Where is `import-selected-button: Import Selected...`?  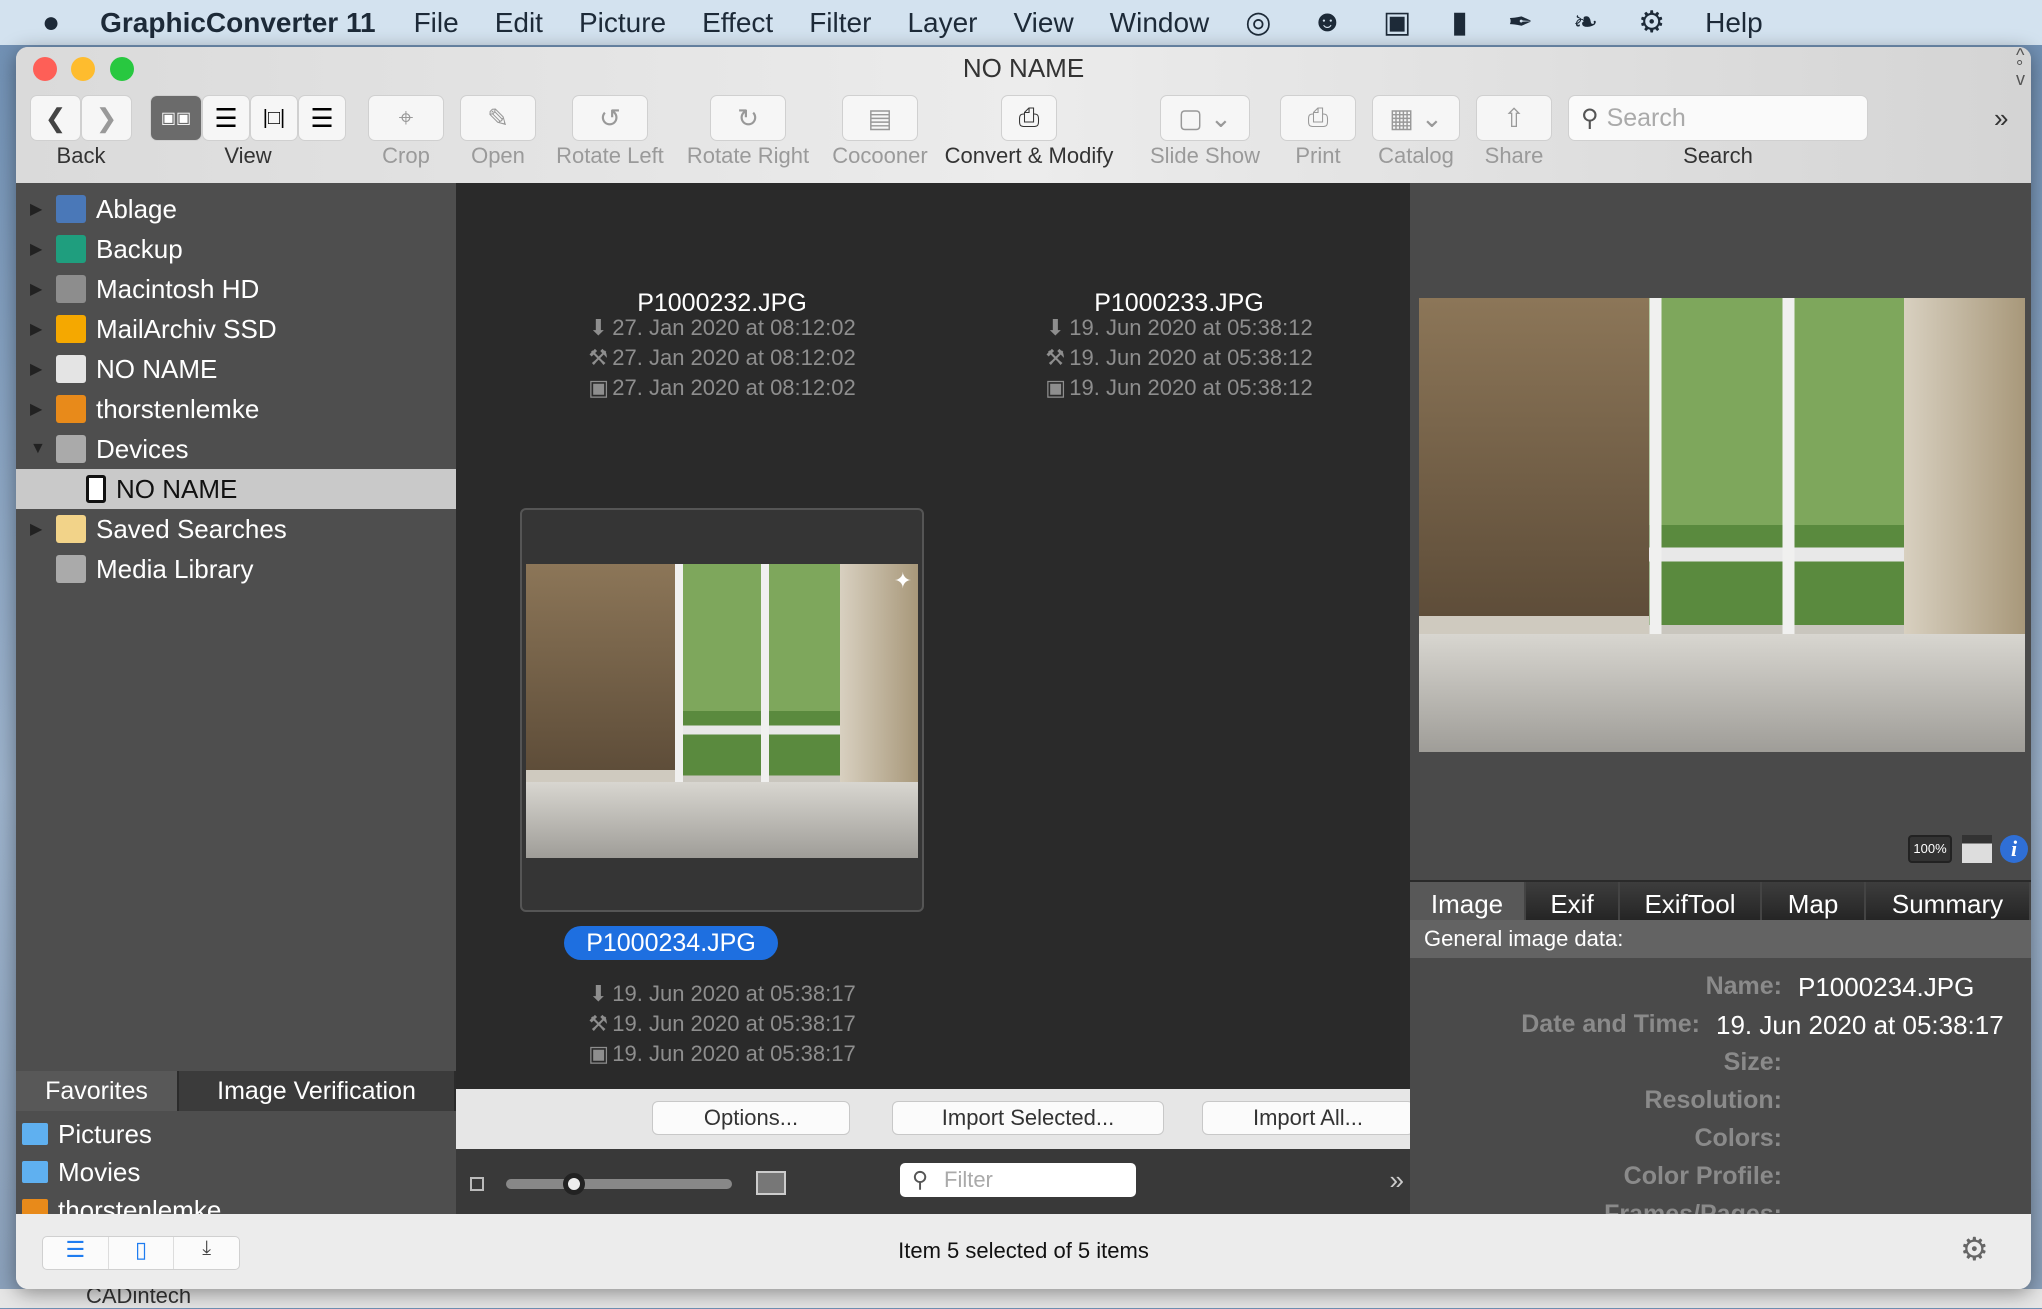
import-selected-button: Import Selected... is located at coordinates (1028, 1118).